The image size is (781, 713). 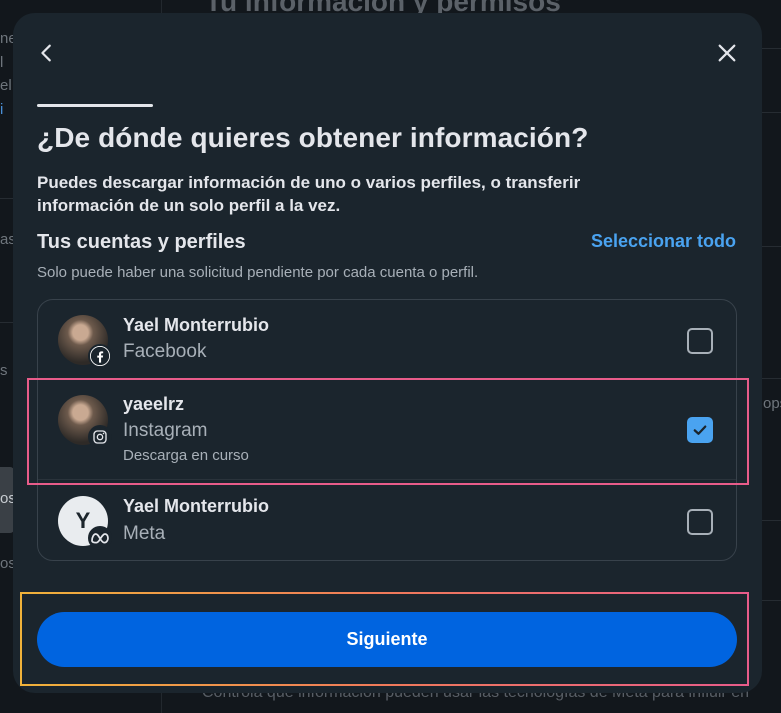 I want to click on meta-icon, so click(x=100, y=538).